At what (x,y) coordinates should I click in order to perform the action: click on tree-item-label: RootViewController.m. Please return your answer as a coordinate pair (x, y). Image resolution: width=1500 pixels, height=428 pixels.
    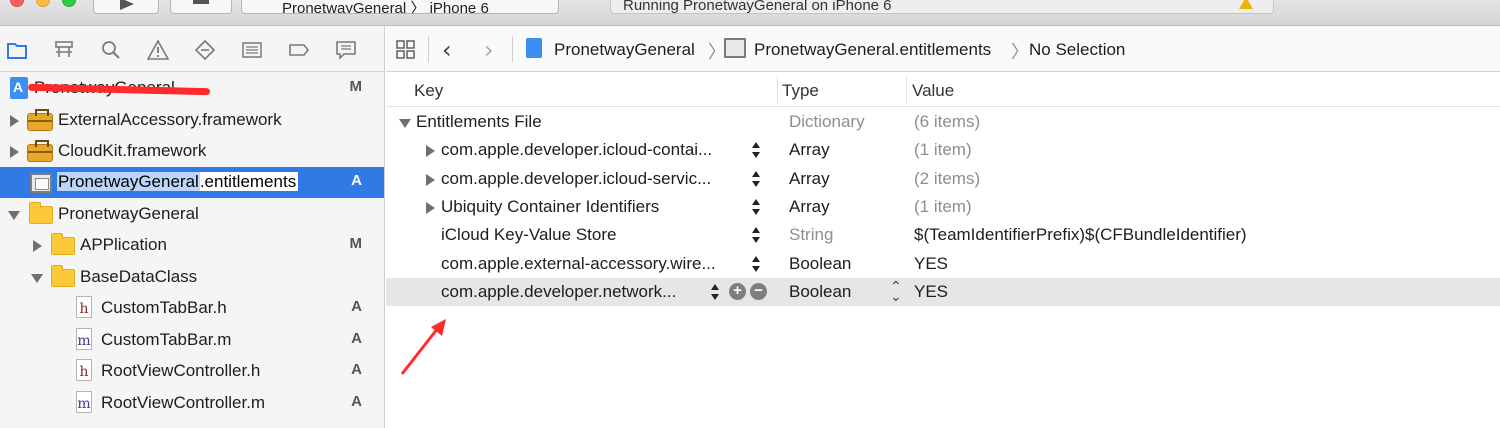
    Looking at the image, I should click on (183, 402).